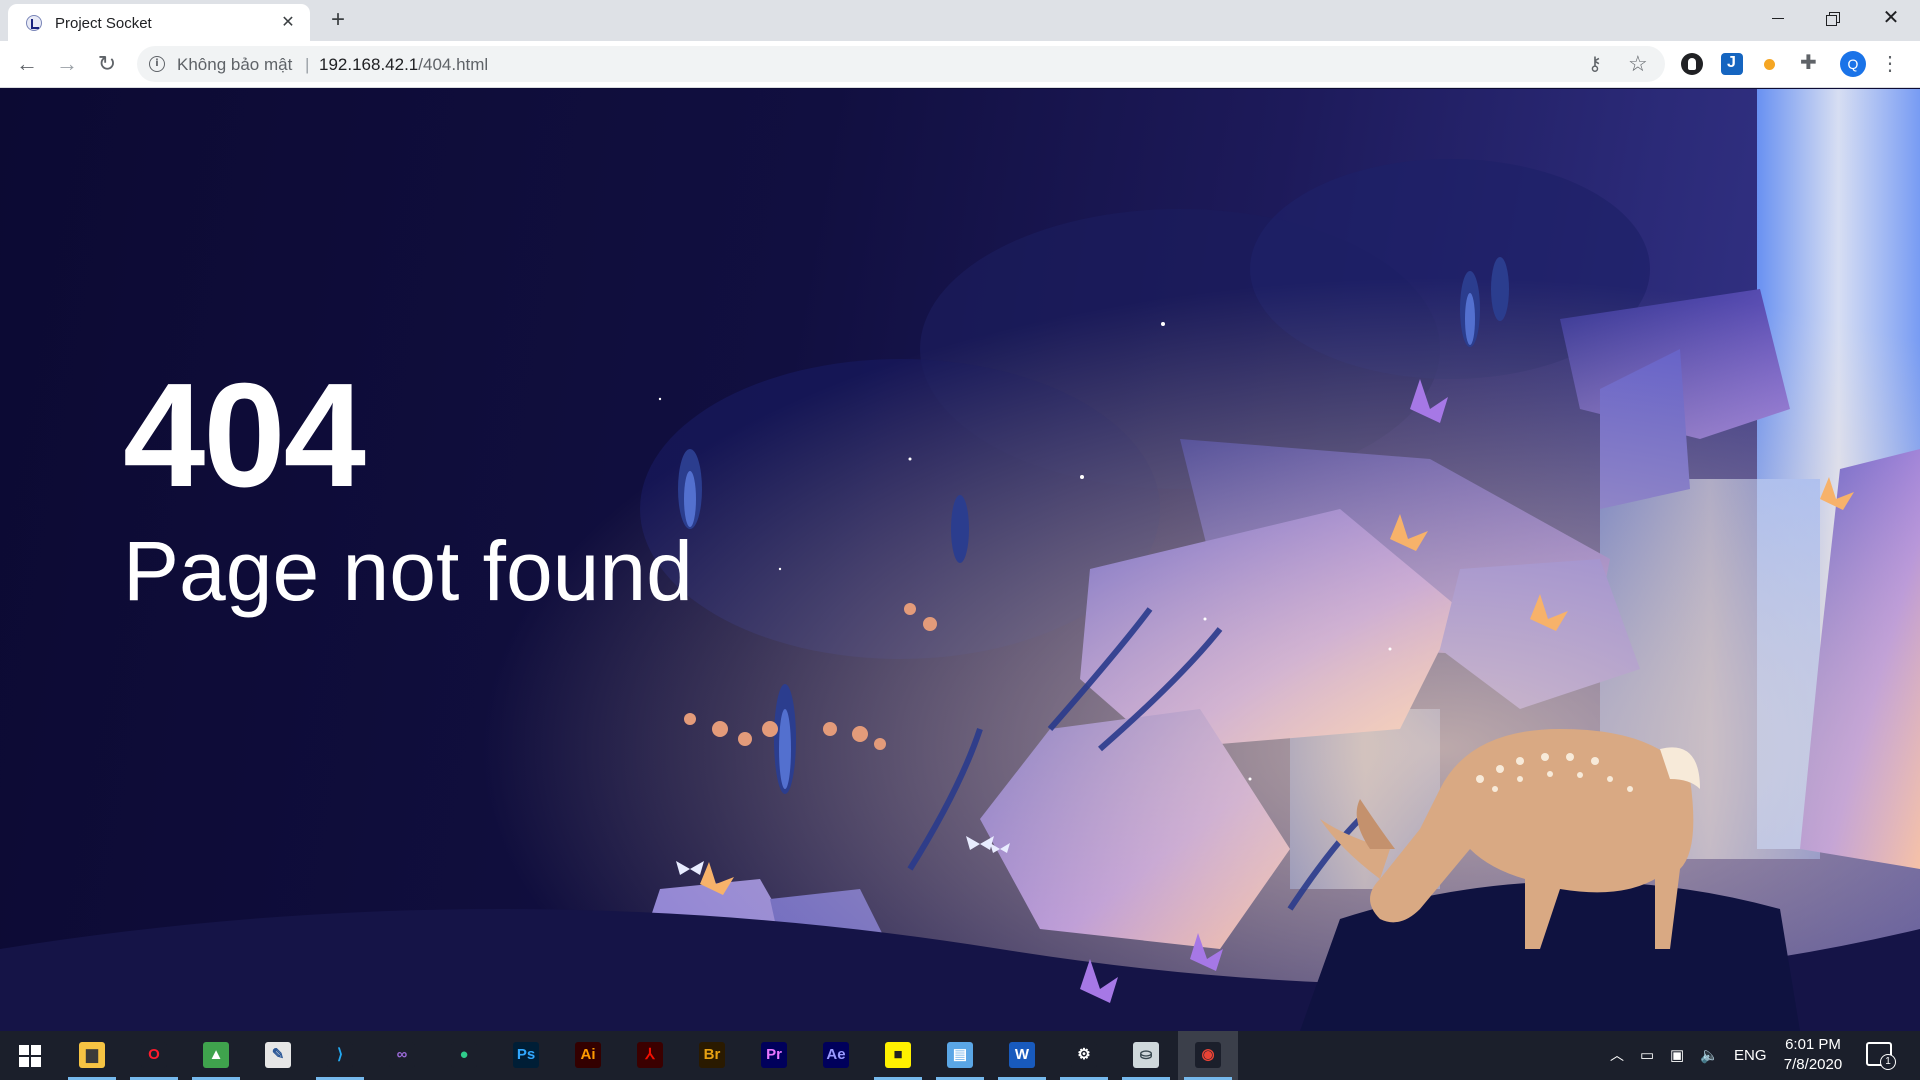 The height and width of the screenshot is (1080, 1920). I want to click on opera-icon: O, so click(154, 1055).